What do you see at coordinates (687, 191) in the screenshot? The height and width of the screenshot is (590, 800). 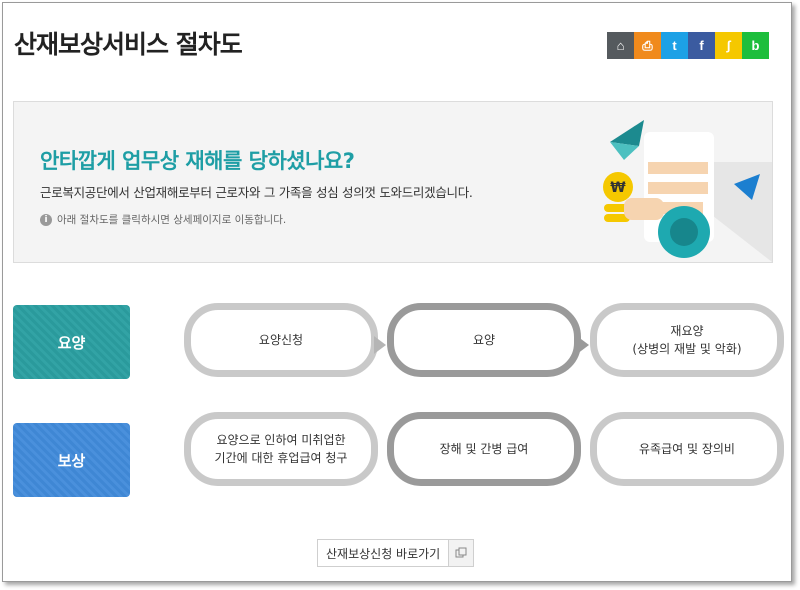 I see `injury-illustration-icon: ₩` at bounding box center [687, 191].